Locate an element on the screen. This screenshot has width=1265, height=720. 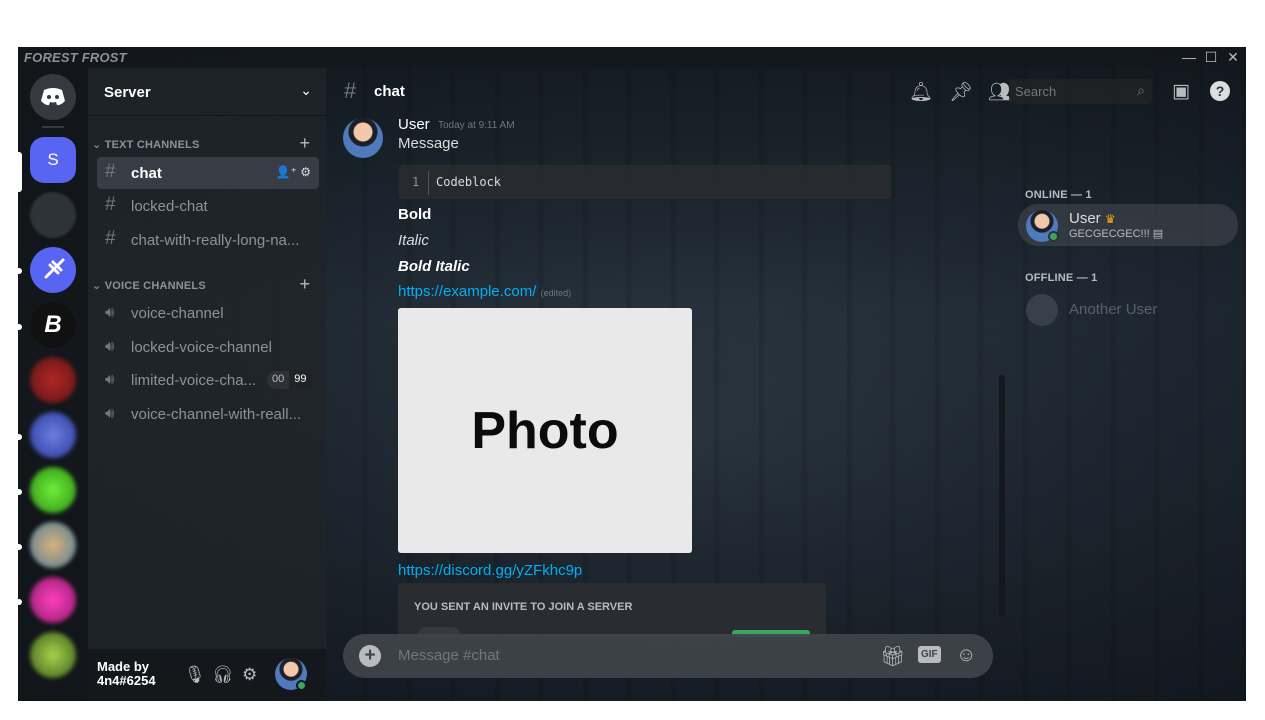
server-icon-blue is located at coordinates (53, 435).